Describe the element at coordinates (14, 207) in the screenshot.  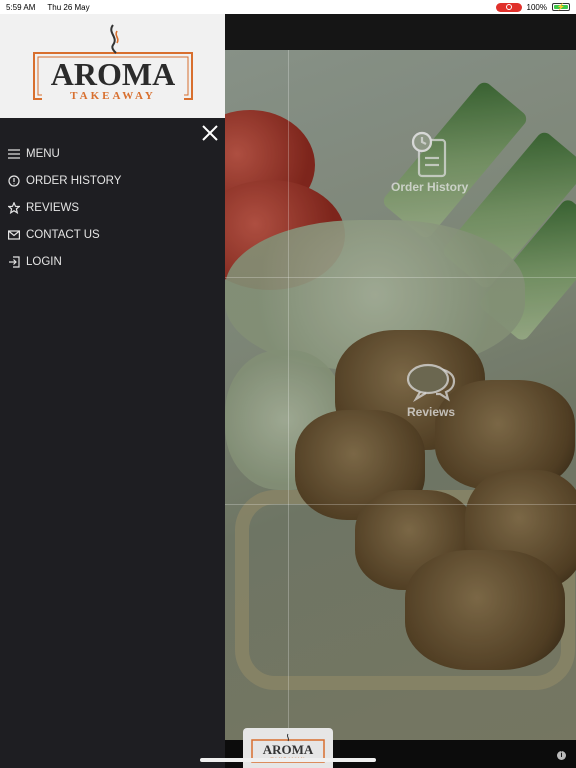
I see `star-icon` at that location.